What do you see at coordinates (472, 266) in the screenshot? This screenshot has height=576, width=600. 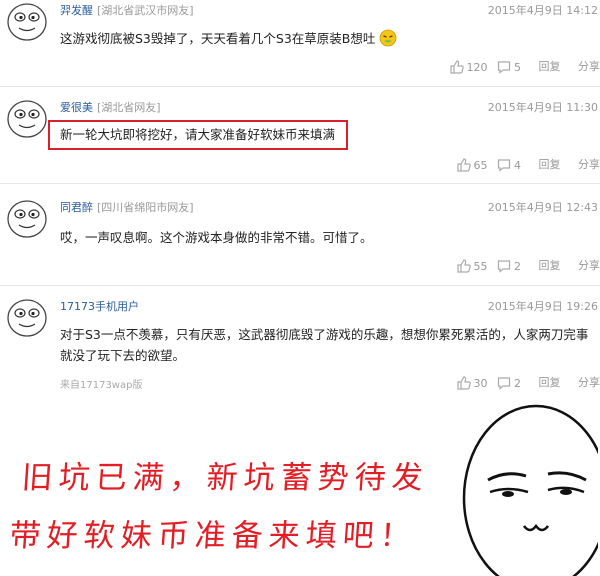 I see `like-button: 55` at bounding box center [472, 266].